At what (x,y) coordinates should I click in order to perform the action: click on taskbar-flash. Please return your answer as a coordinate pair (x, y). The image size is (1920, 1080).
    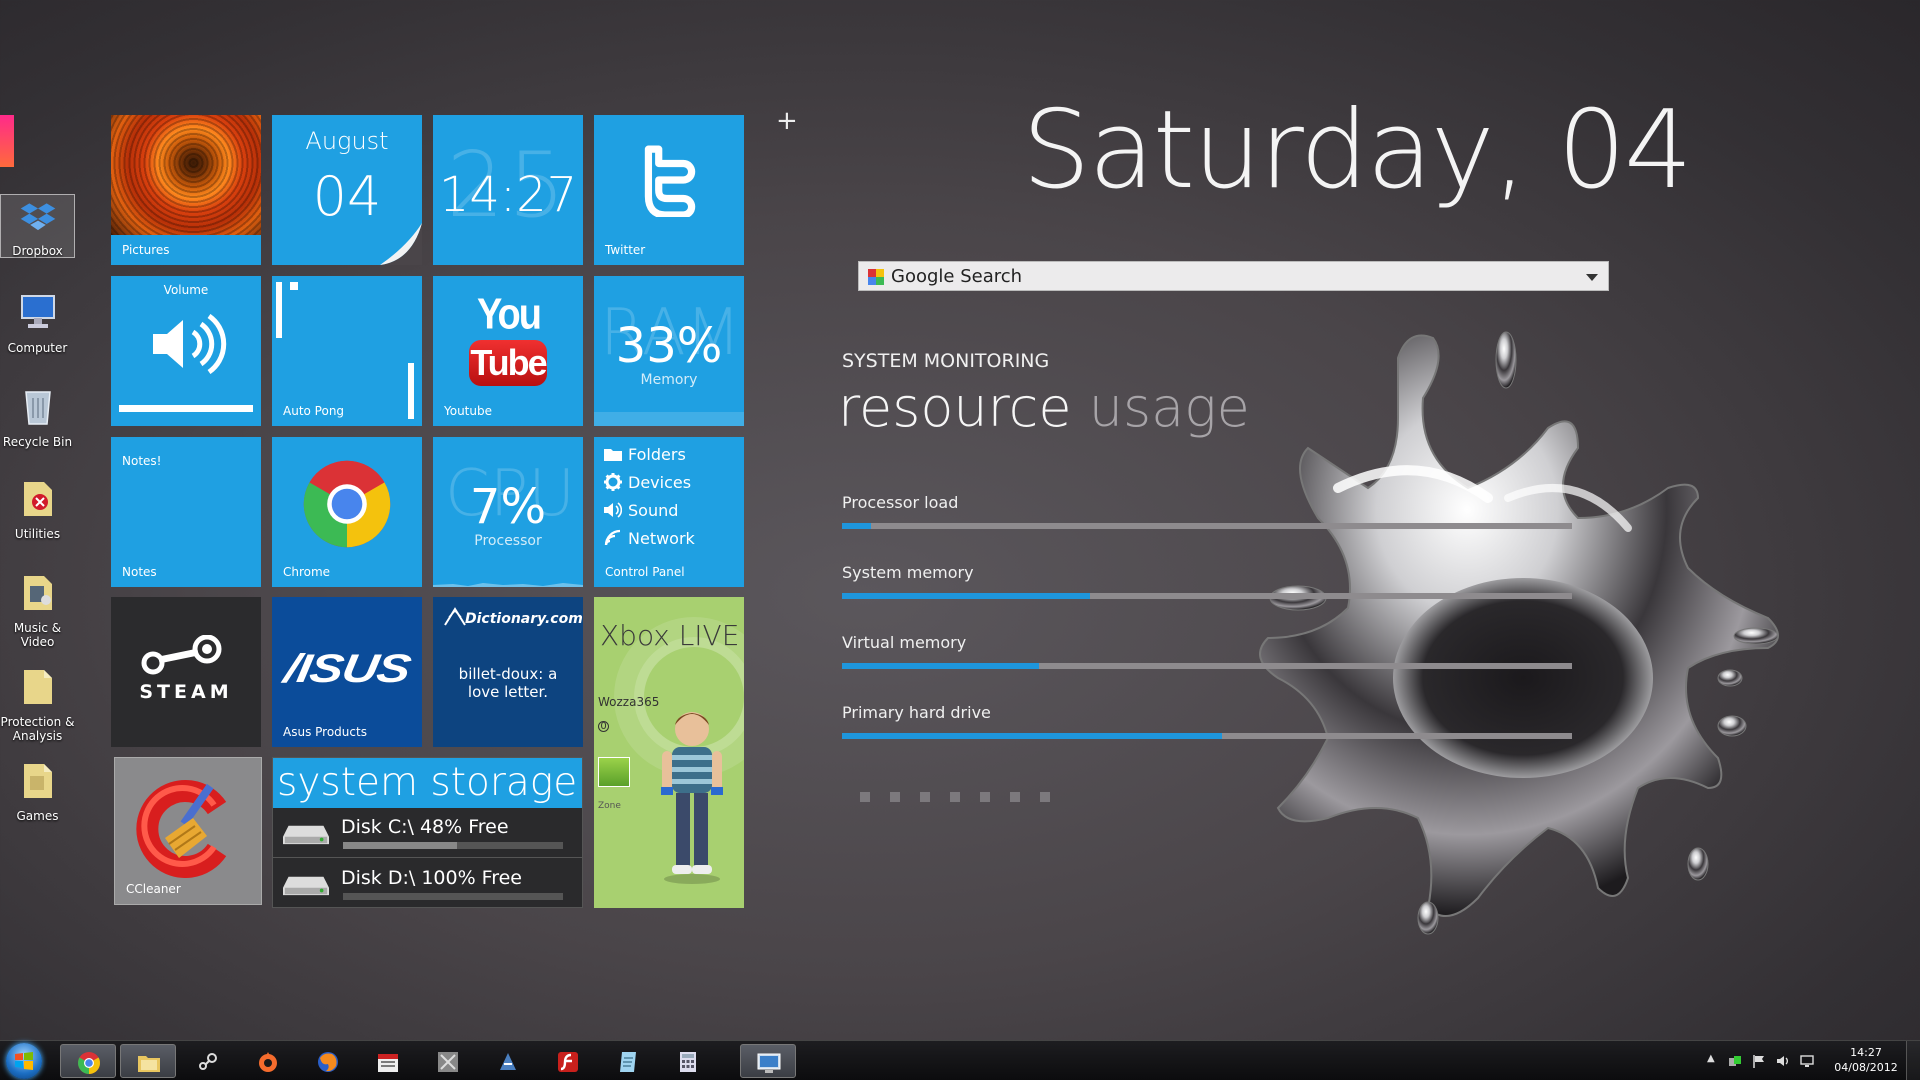
    Looking at the image, I should click on (568, 1061).